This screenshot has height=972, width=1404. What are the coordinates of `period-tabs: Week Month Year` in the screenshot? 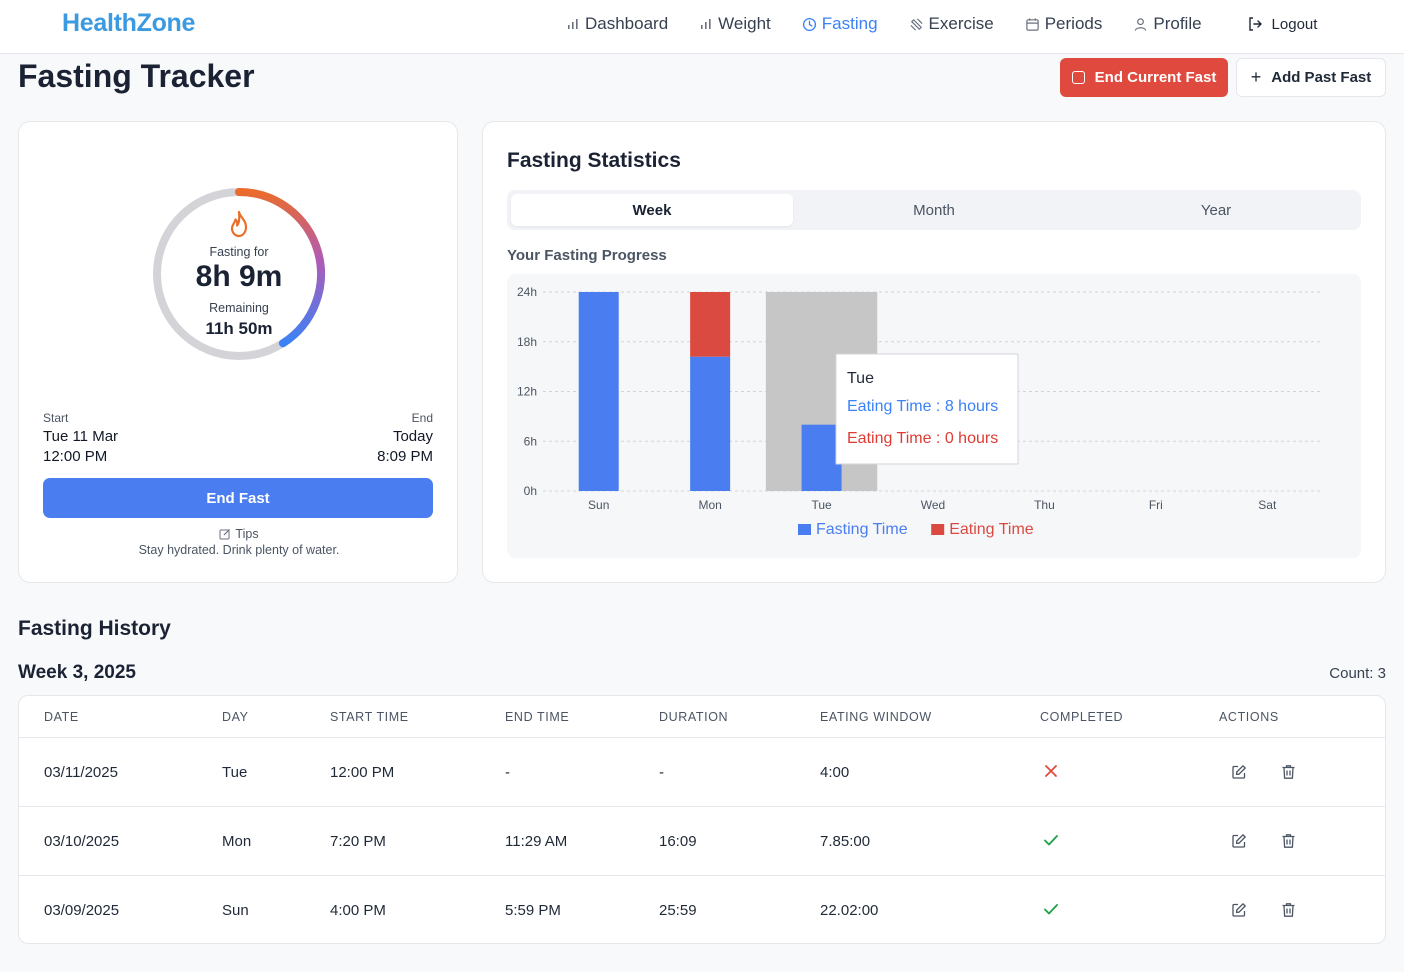 It's located at (934, 210).